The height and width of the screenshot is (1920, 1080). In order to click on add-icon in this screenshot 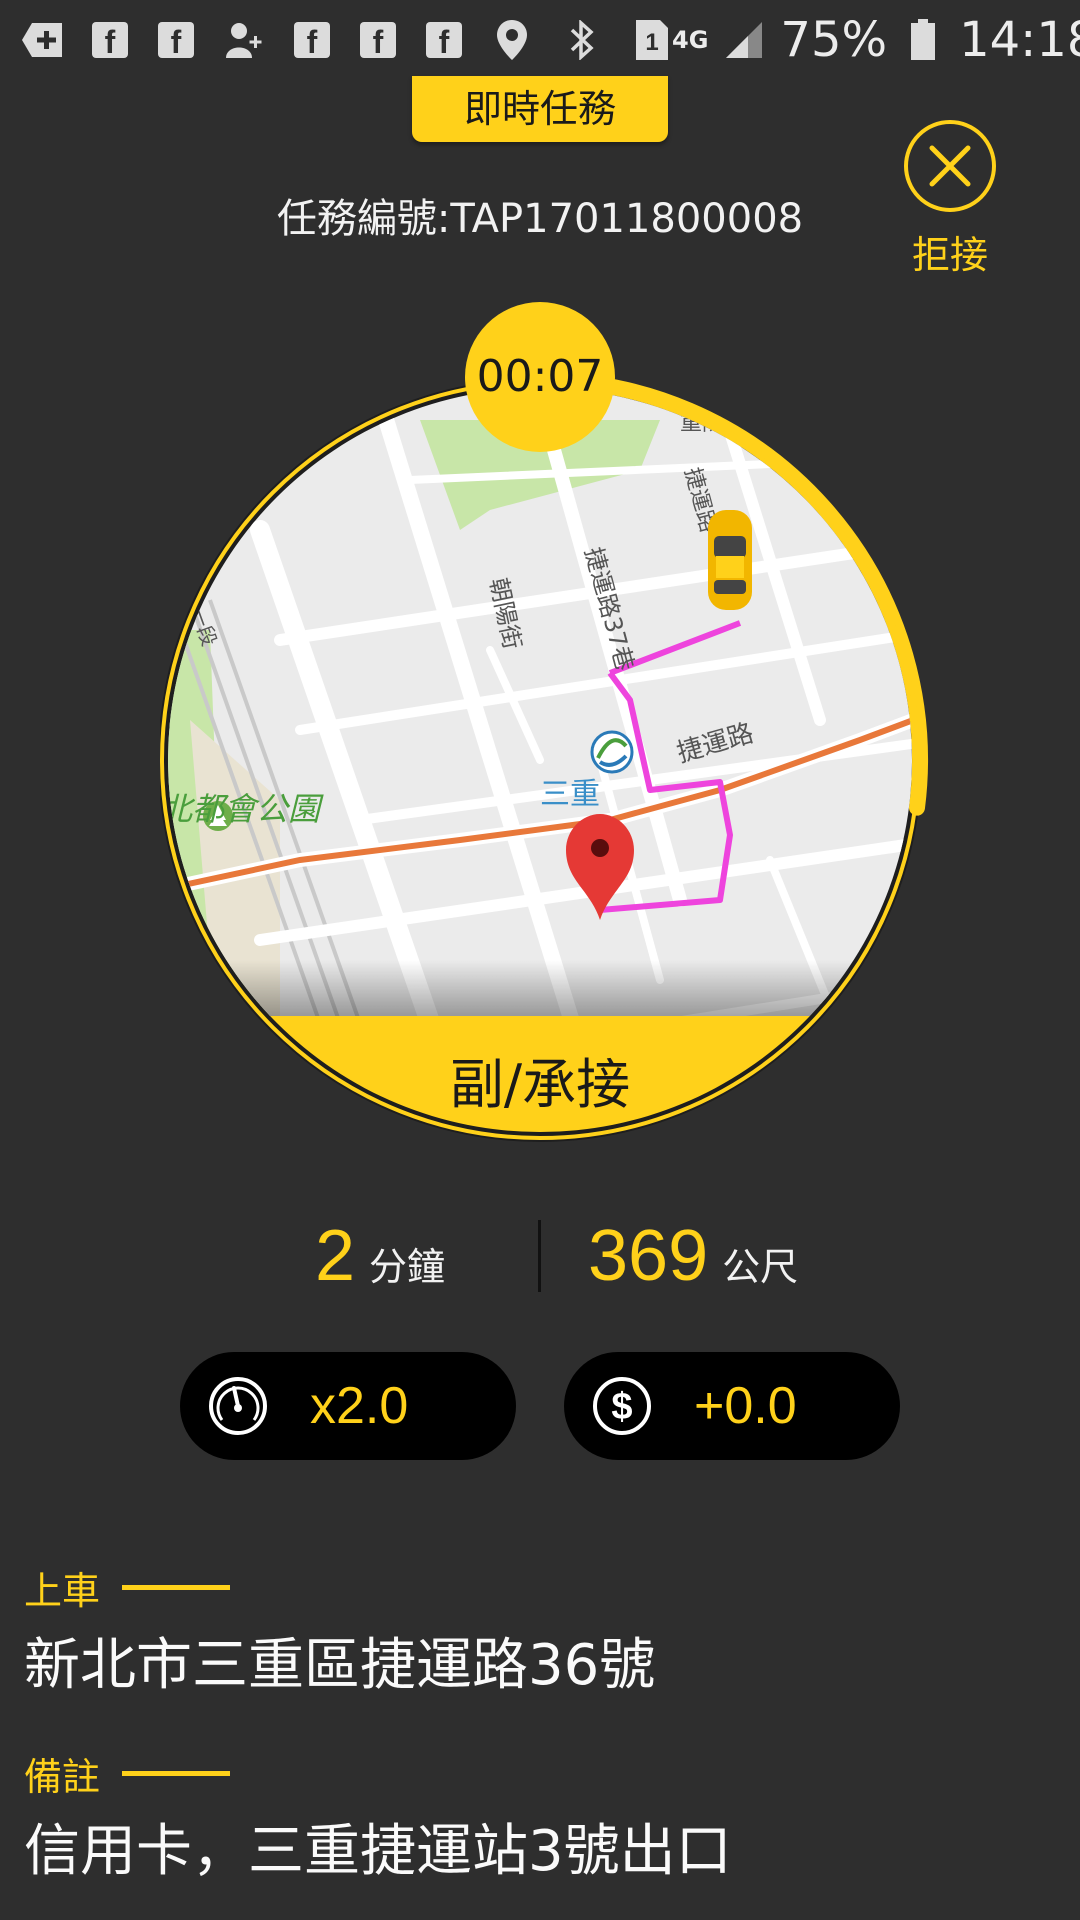, I will do `click(42, 40)`.